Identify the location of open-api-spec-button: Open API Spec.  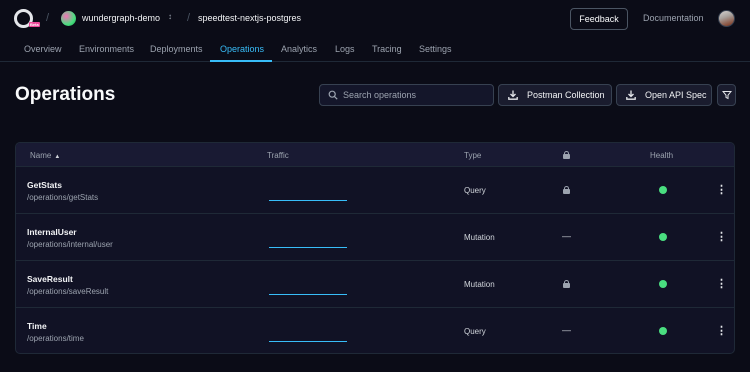
(664, 95).